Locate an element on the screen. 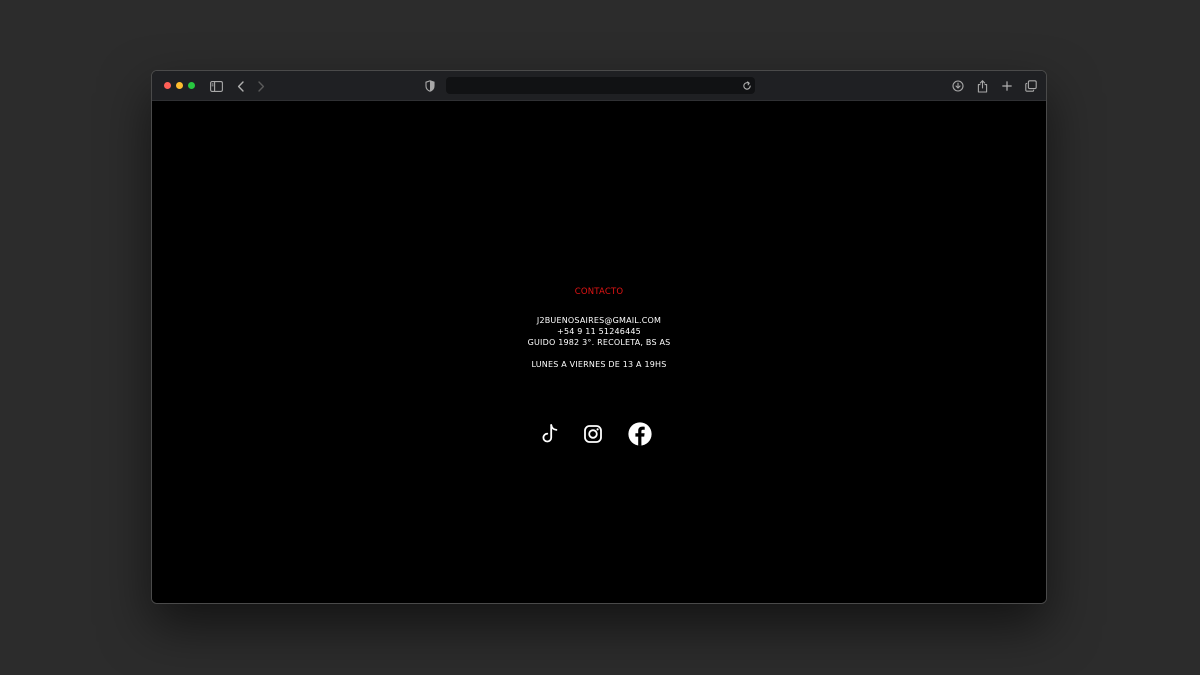 The height and width of the screenshot is (675, 1200). forward-icon is located at coordinates (261, 86).